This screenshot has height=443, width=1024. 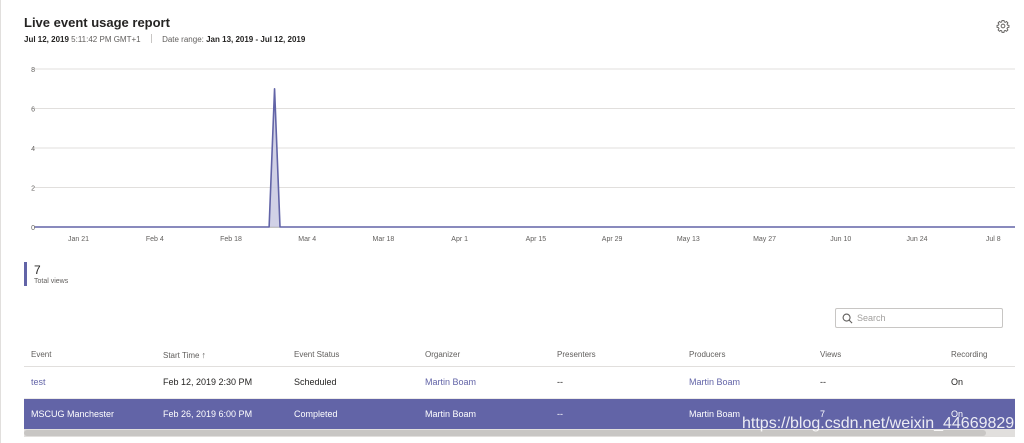 What do you see at coordinates (993, 239) in the screenshot?
I see `x-tick-label: Jul 8` at bounding box center [993, 239].